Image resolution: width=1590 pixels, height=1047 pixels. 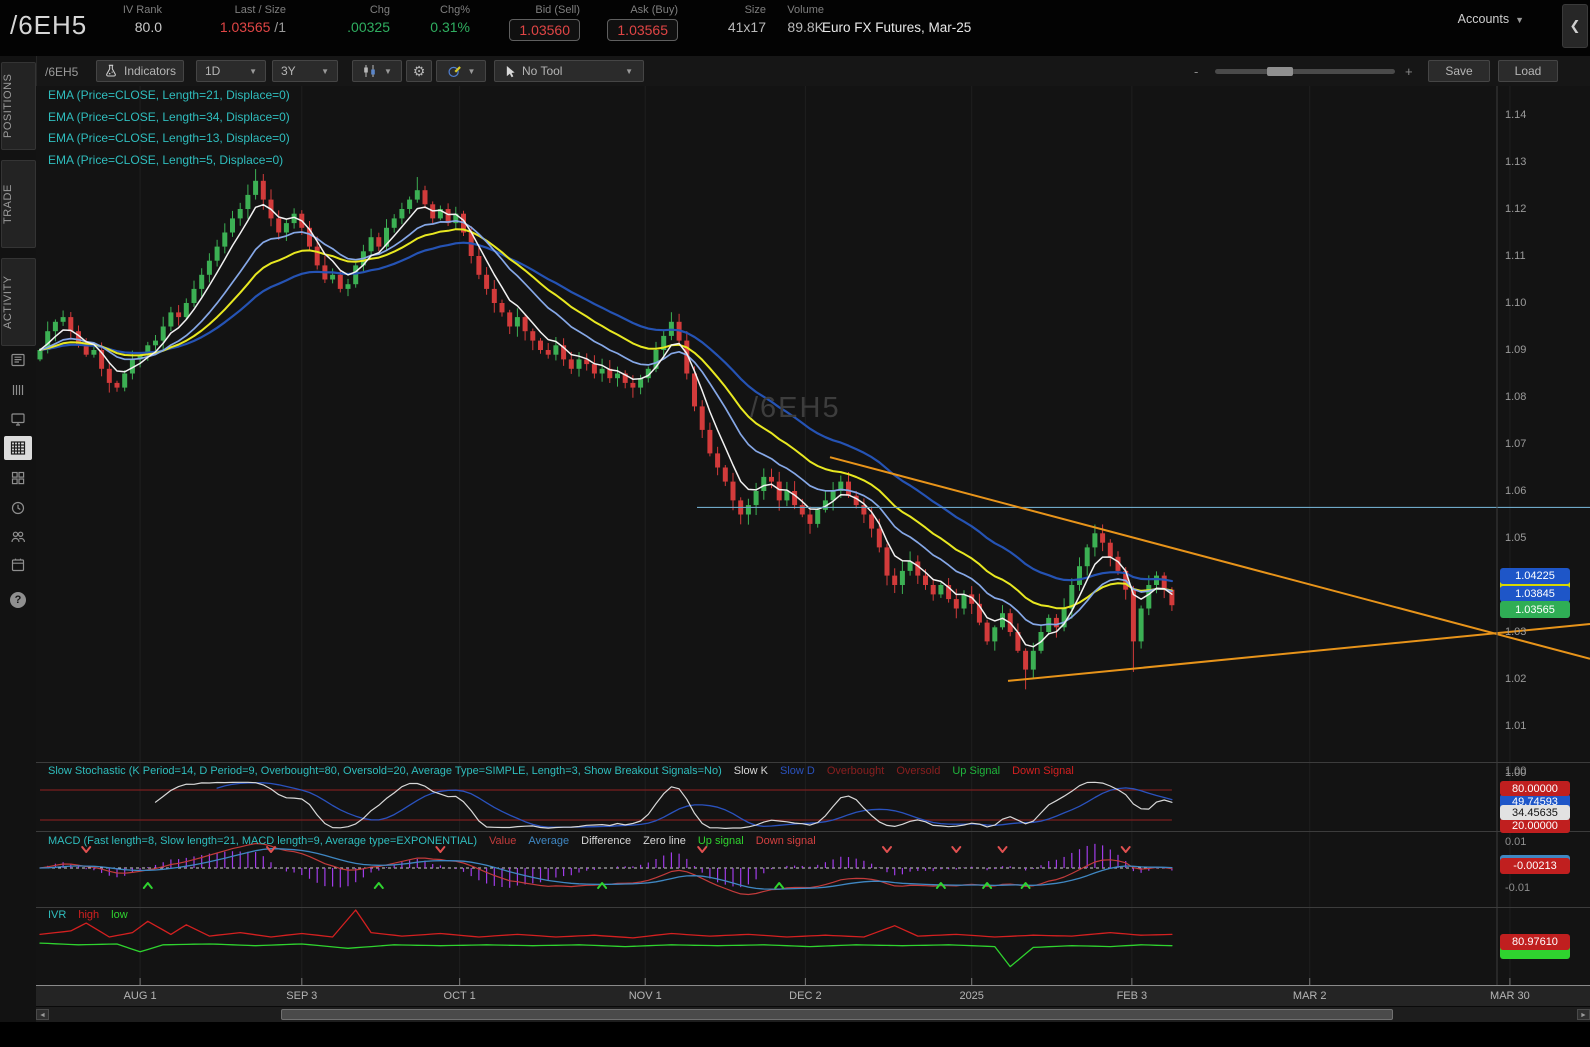 What do you see at coordinates (1516, 771) in the screenshot?
I see `stoch-axis-label: 1.00` at bounding box center [1516, 771].